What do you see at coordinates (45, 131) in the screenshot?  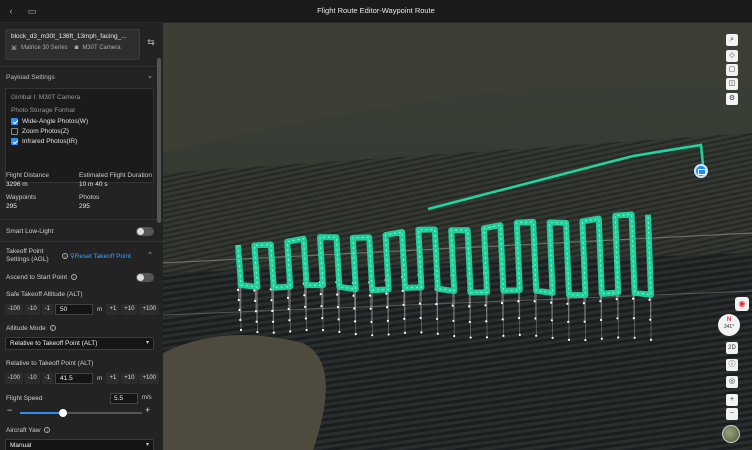 I see `option-zoom-label: Zoom Photos(Z)` at bounding box center [45, 131].